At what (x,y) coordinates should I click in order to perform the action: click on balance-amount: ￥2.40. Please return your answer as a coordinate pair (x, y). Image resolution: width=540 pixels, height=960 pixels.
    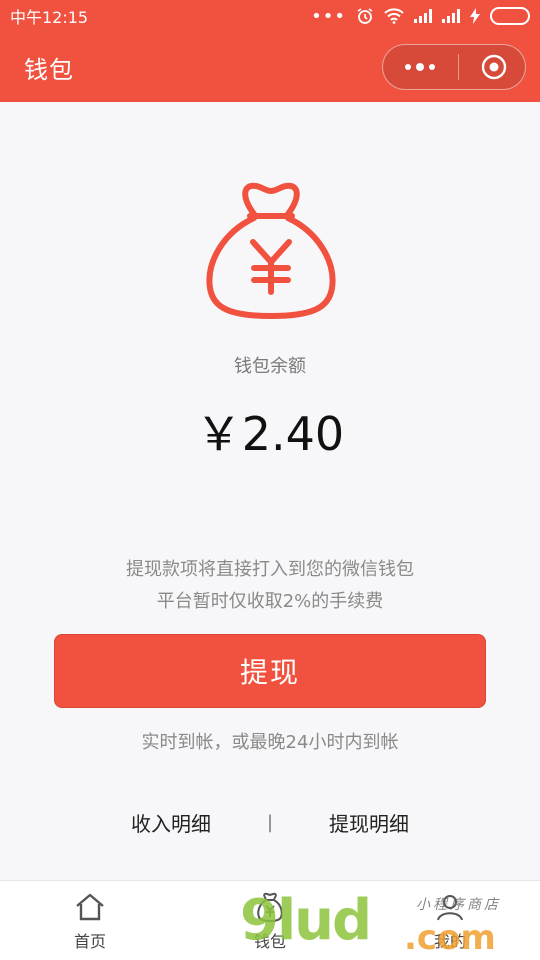
    Looking at the image, I should click on (270, 434).